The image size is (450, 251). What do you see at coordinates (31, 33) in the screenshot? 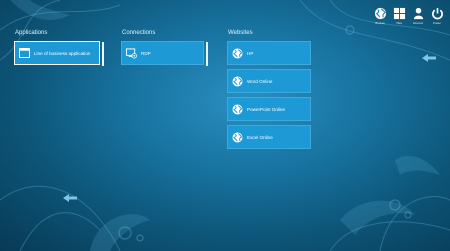
I see `applications-heading: Applications` at bounding box center [31, 33].